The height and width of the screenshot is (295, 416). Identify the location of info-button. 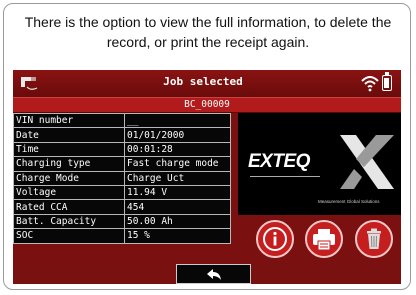
(275, 239).